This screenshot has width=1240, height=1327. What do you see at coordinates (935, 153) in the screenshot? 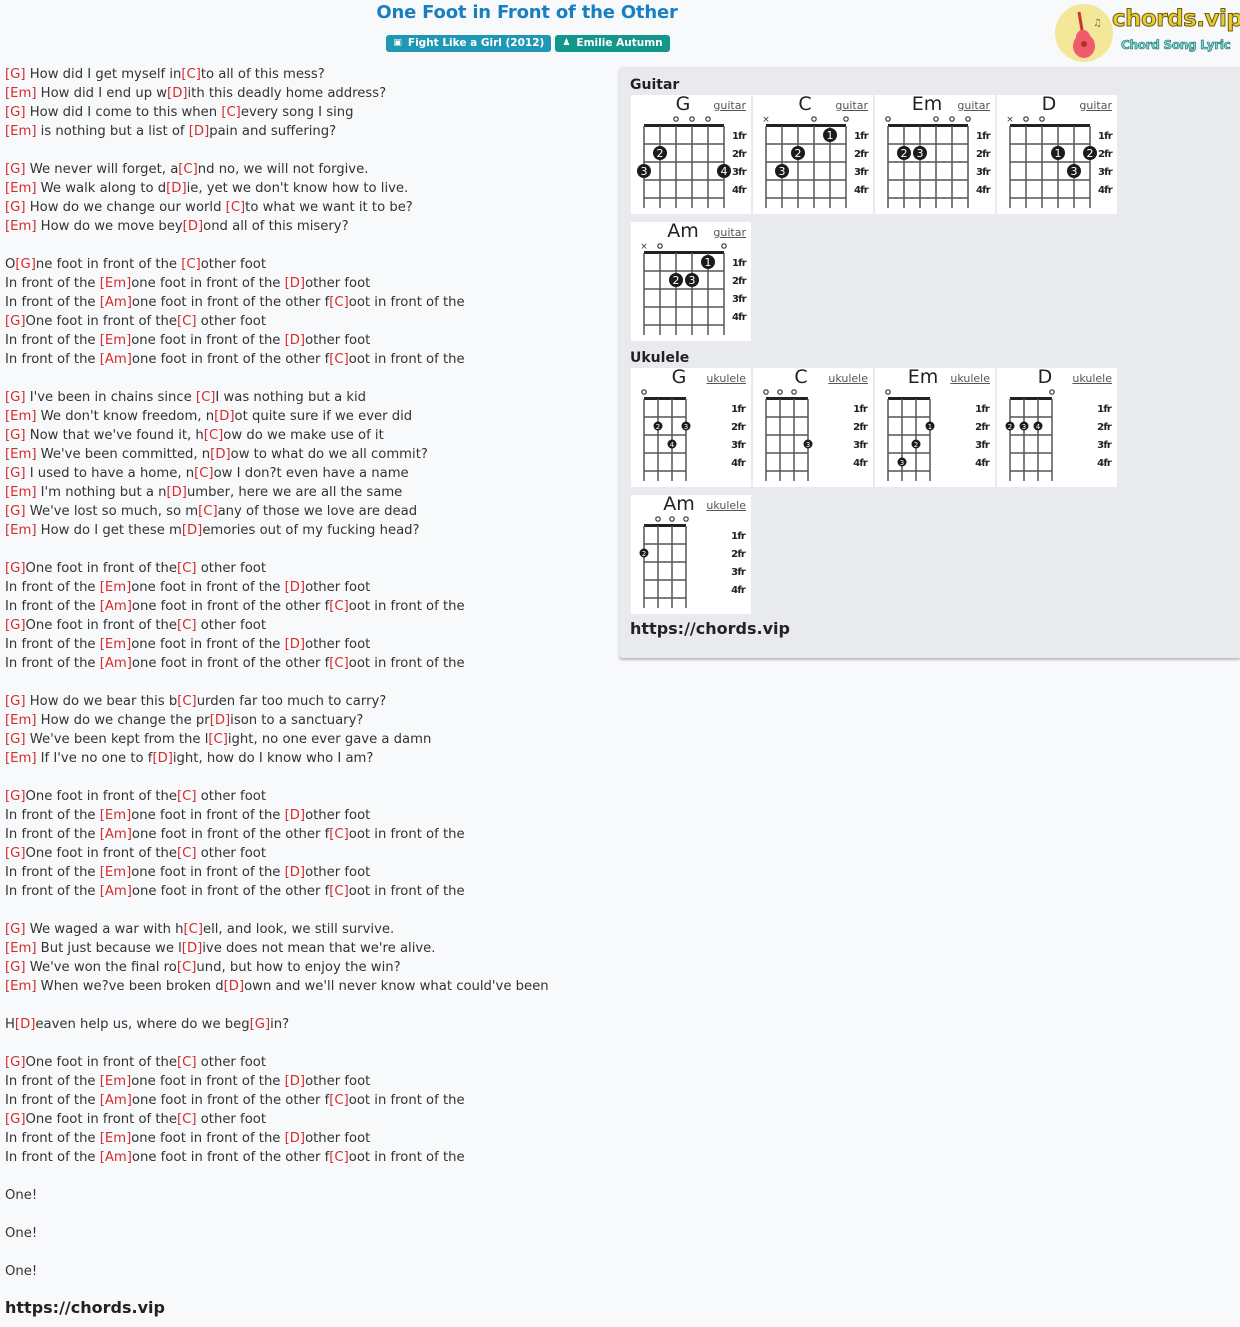
I see `guitar-chord-em: 1fr 2fr 3fr 4fr 2 3 Em guitar` at bounding box center [935, 153].